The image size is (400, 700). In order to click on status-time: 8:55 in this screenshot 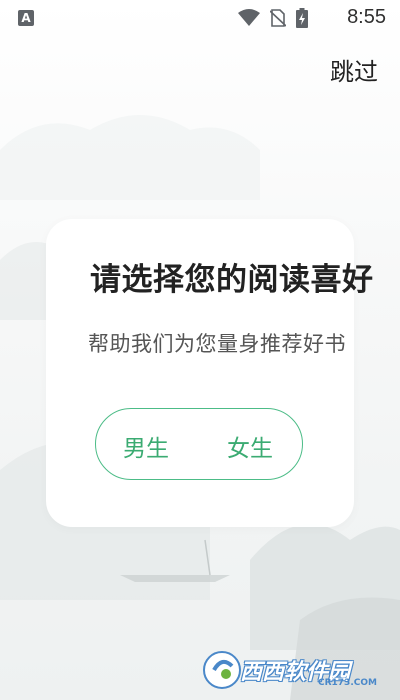, I will do `click(366, 17)`.